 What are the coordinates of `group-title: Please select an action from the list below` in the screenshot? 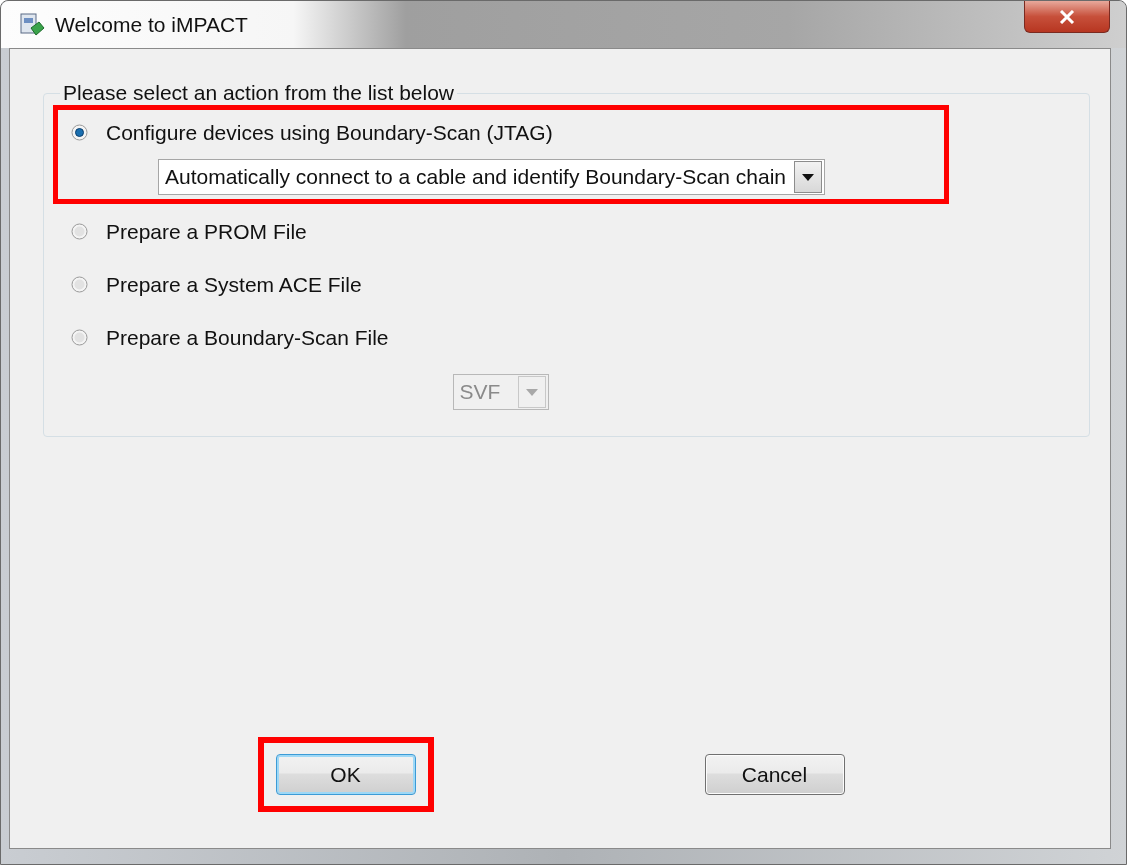 It's located at (259, 93).